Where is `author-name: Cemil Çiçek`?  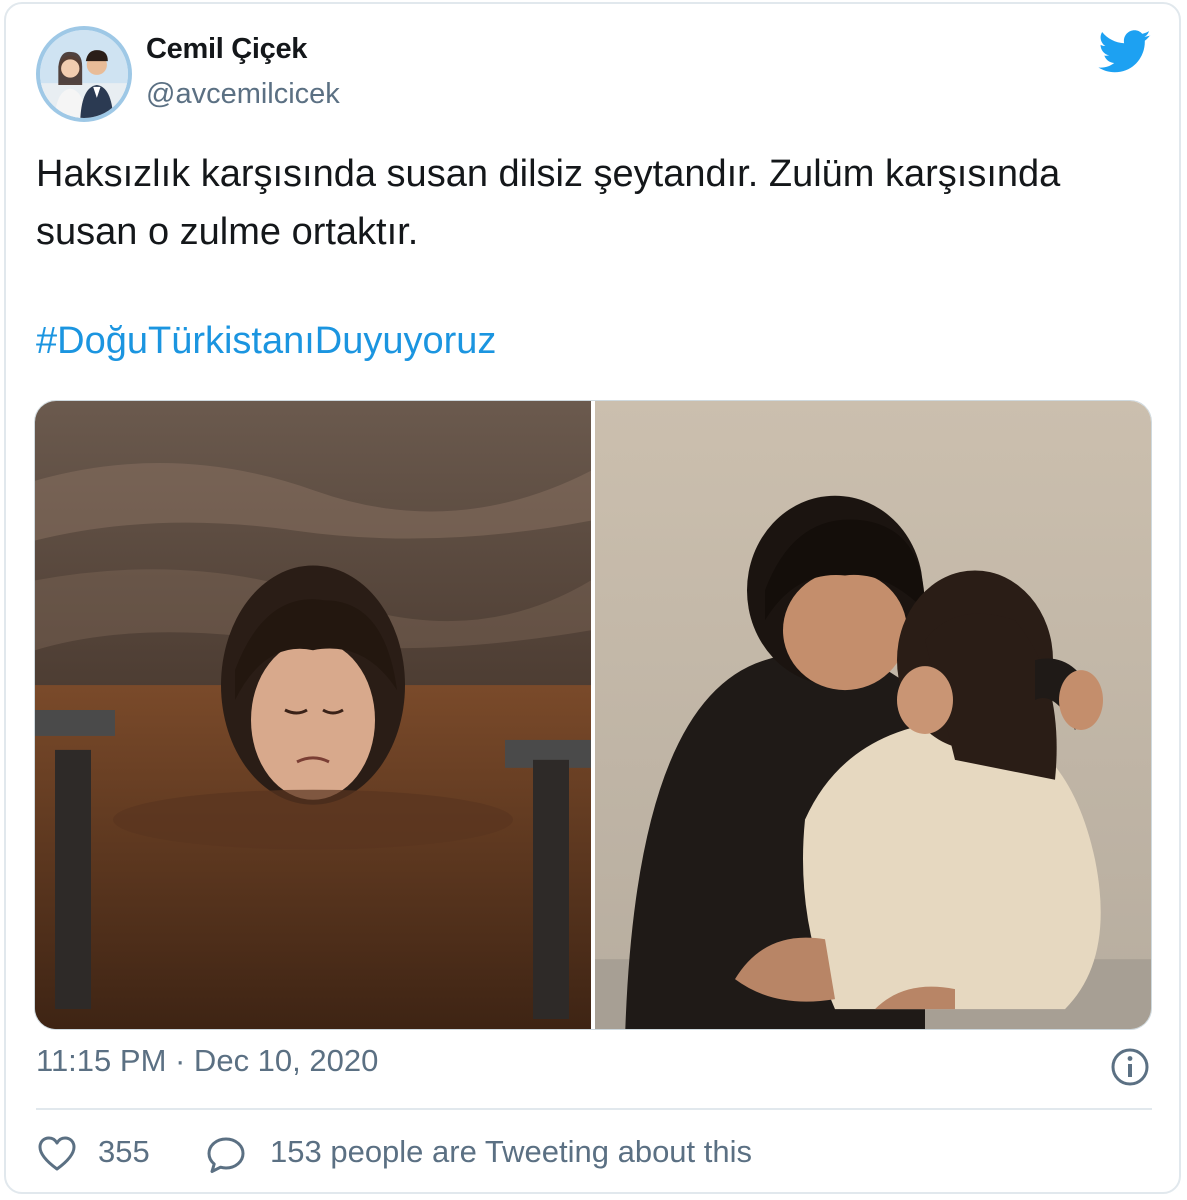 author-name: Cemil Çiçek is located at coordinates (226, 49).